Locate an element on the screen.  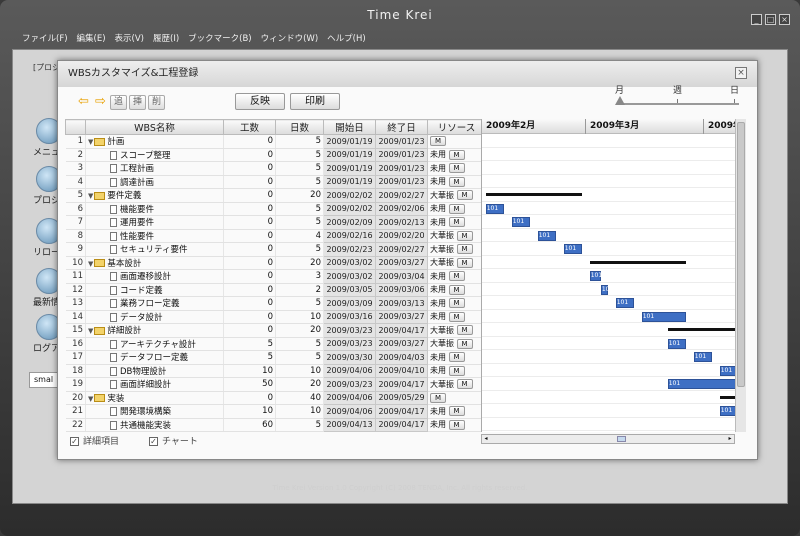
wbs-name-cell: 画面詳細設計 is located at coordinates (154, 384).